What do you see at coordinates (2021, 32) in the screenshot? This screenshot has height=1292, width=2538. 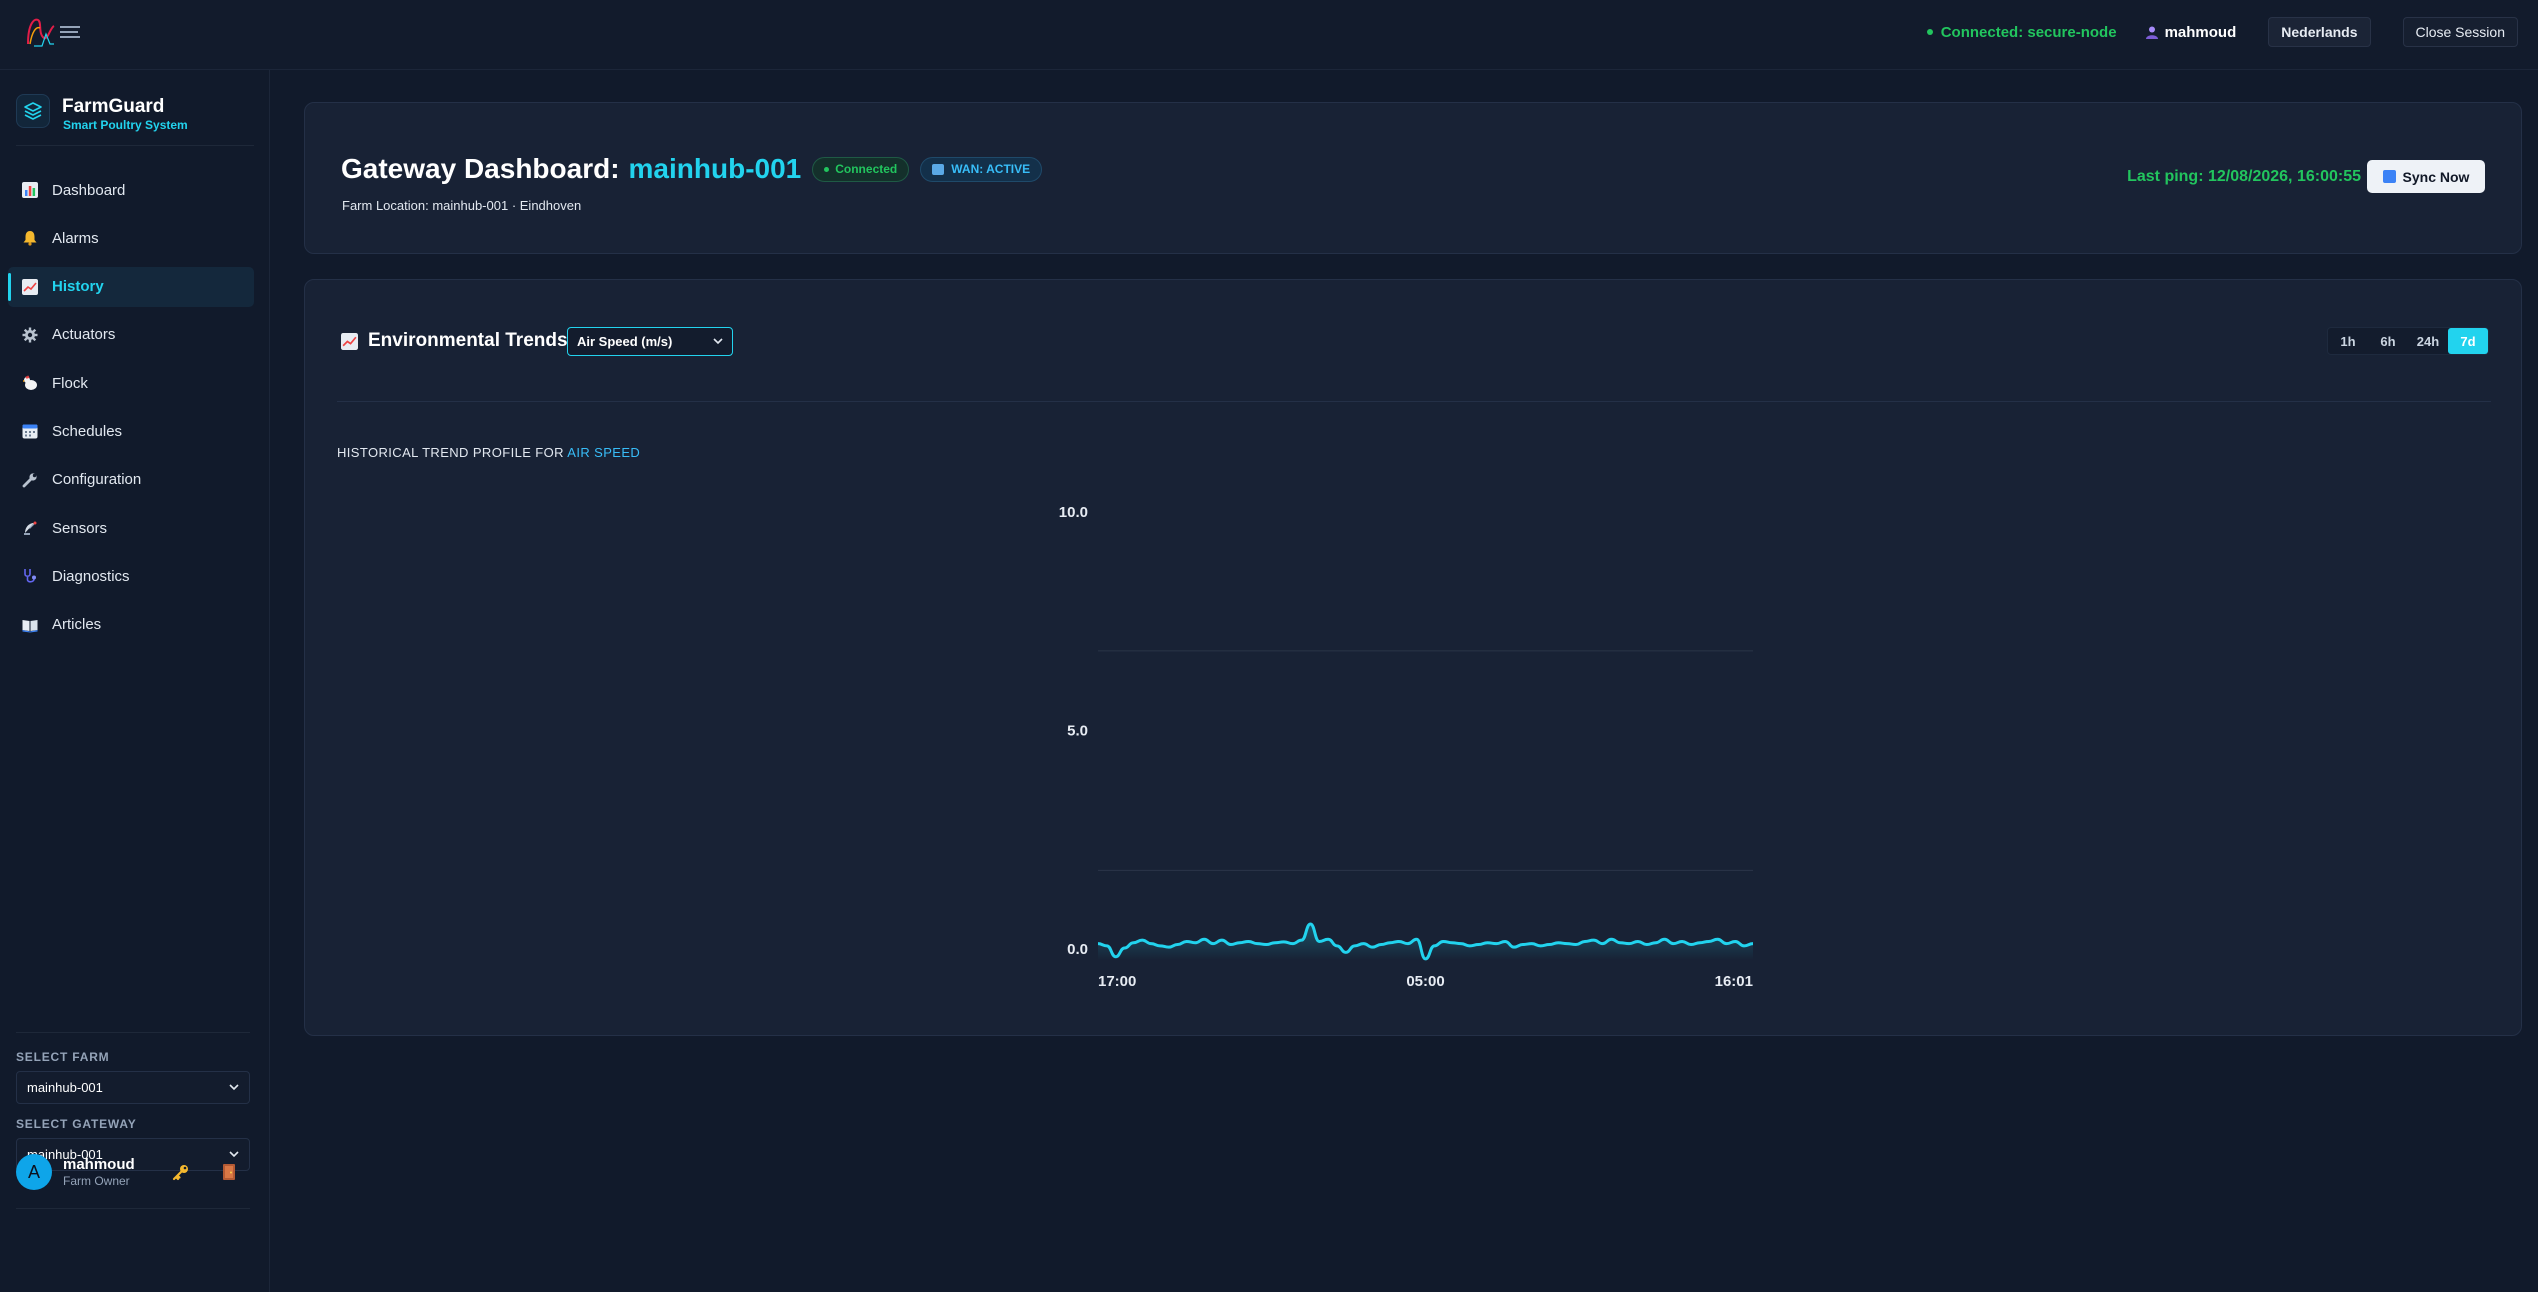 I see `connection-status: Connected: secure-node` at bounding box center [2021, 32].